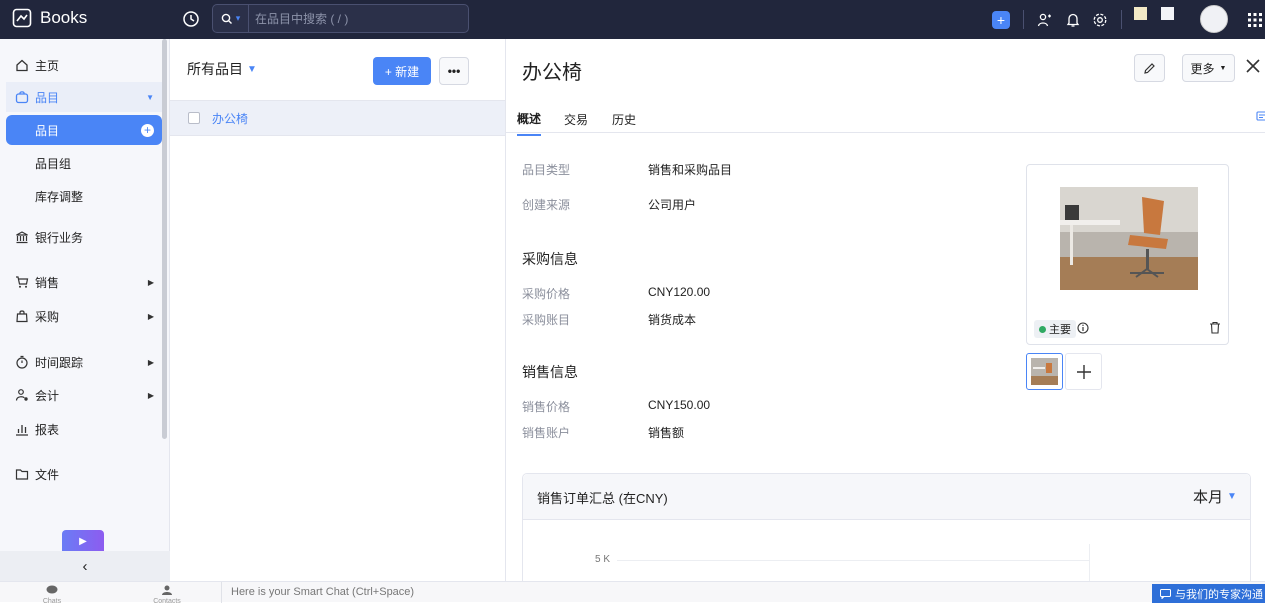  I want to click on tab-transactions: 交易, so click(576, 119).